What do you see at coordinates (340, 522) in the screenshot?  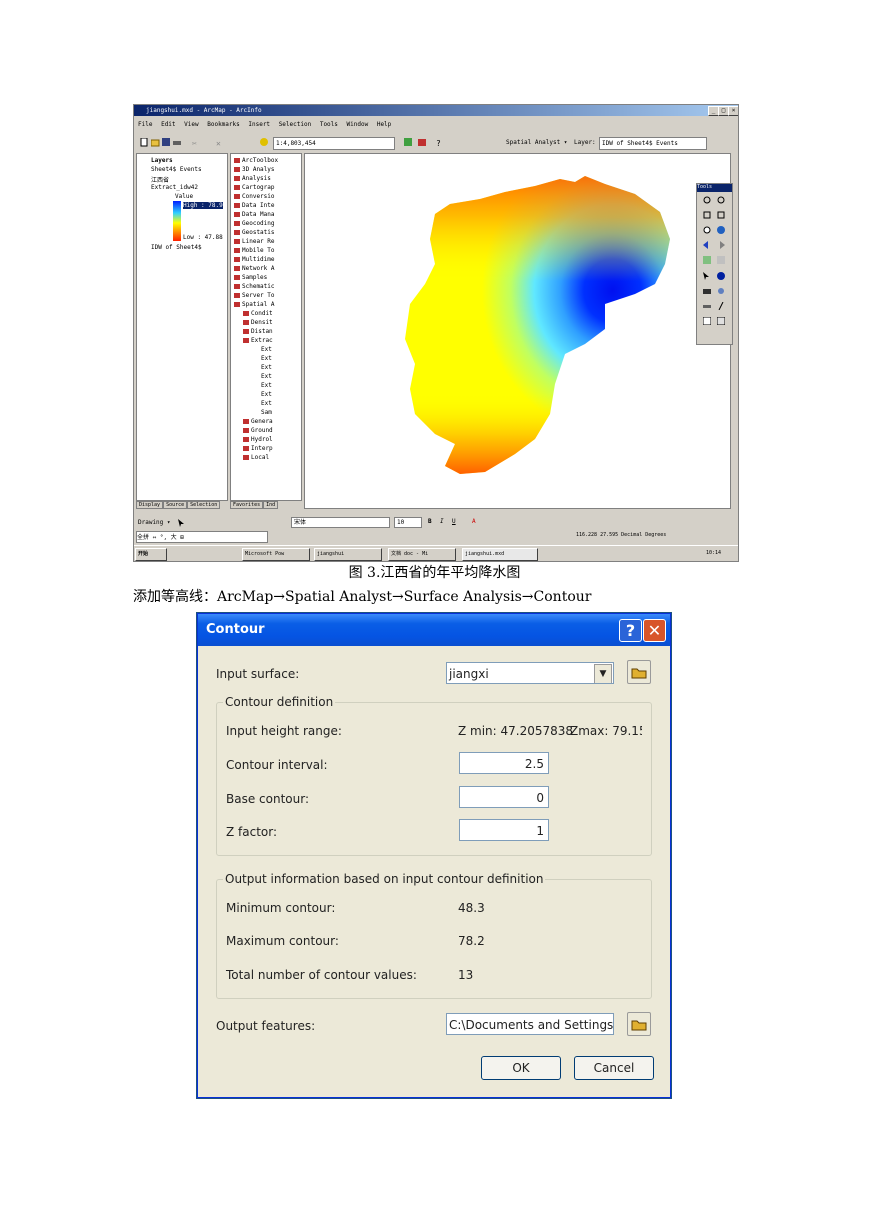 I see `font-name-select: 宋体` at bounding box center [340, 522].